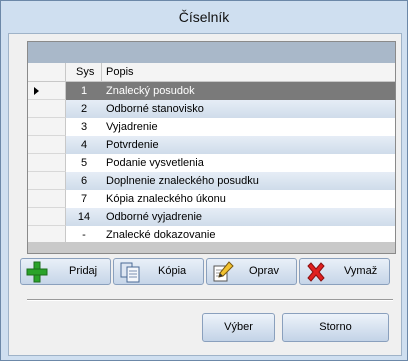 This screenshot has height=361, width=408. Describe the element at coordinates (248, 181) in the screenshot. I see `cell-popis: Doplnenie znaleckého posudku` at that location.